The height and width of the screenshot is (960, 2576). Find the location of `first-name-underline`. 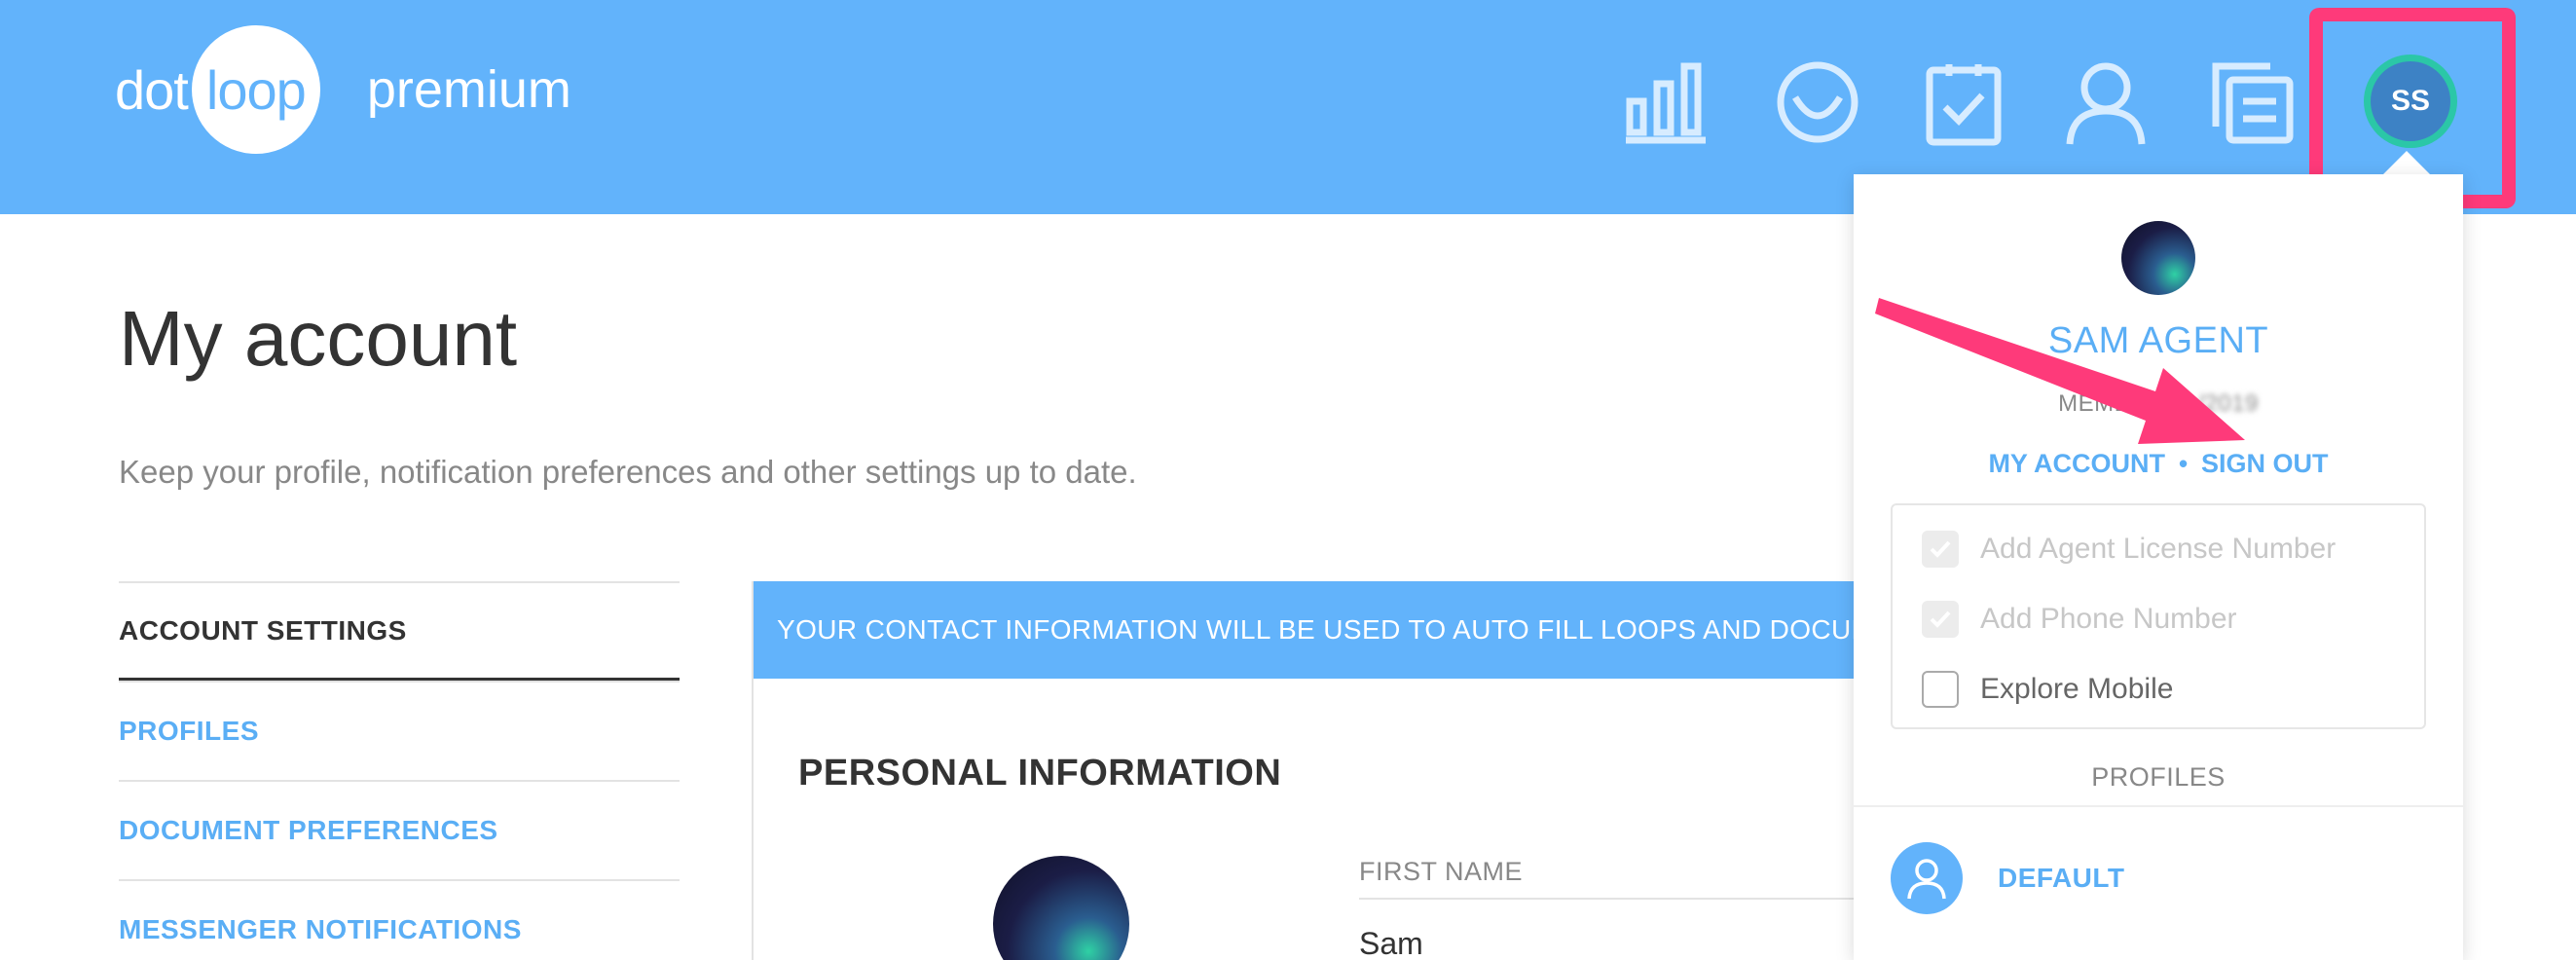

first-name-underline is located at coordinates (1622, 899).